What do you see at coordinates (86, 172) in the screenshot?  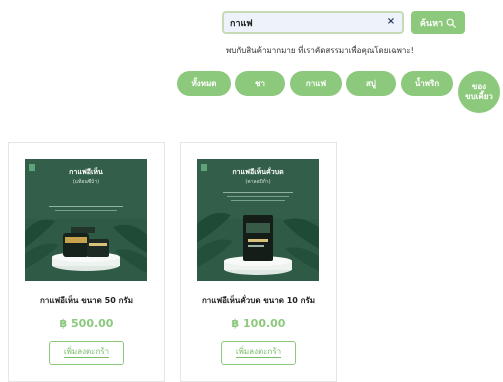 I see `product-image-title: กาแฟอีเห็น` at bounding box center [86, 172].